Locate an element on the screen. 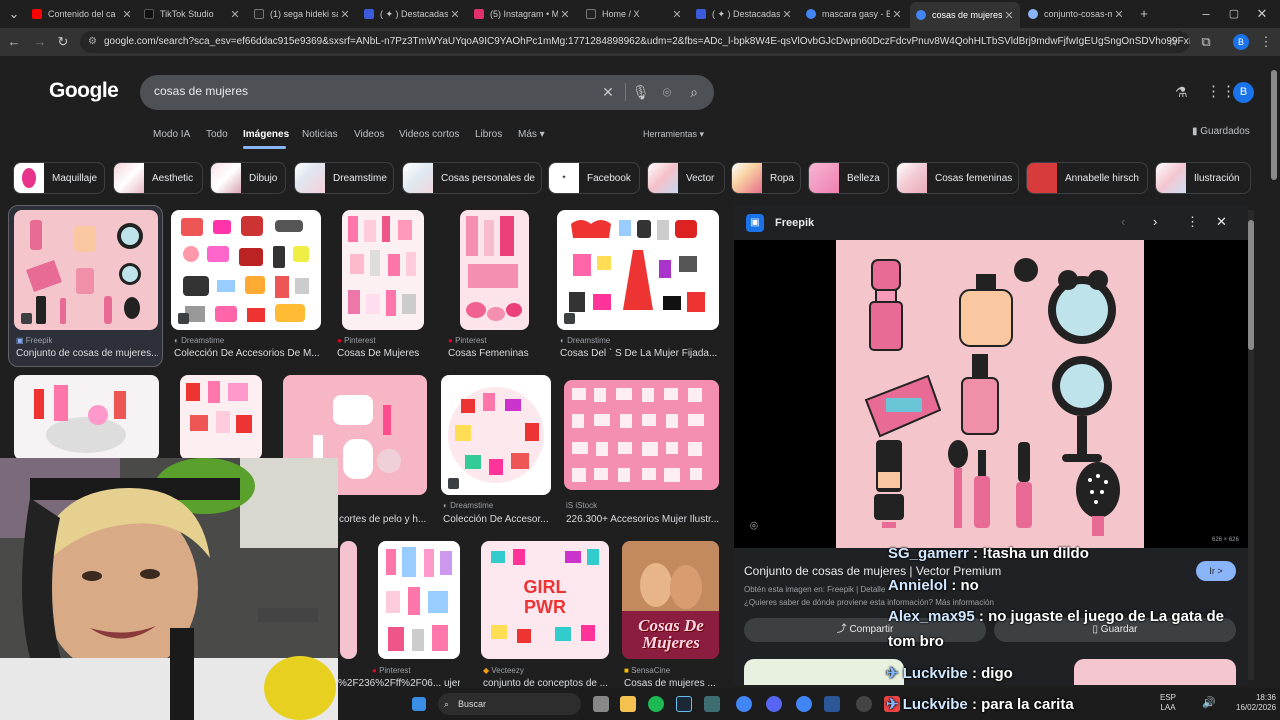 This screenshot has height=720, width=1280. result-title: Cosas Femeninas is located at coordinates (498, 353).